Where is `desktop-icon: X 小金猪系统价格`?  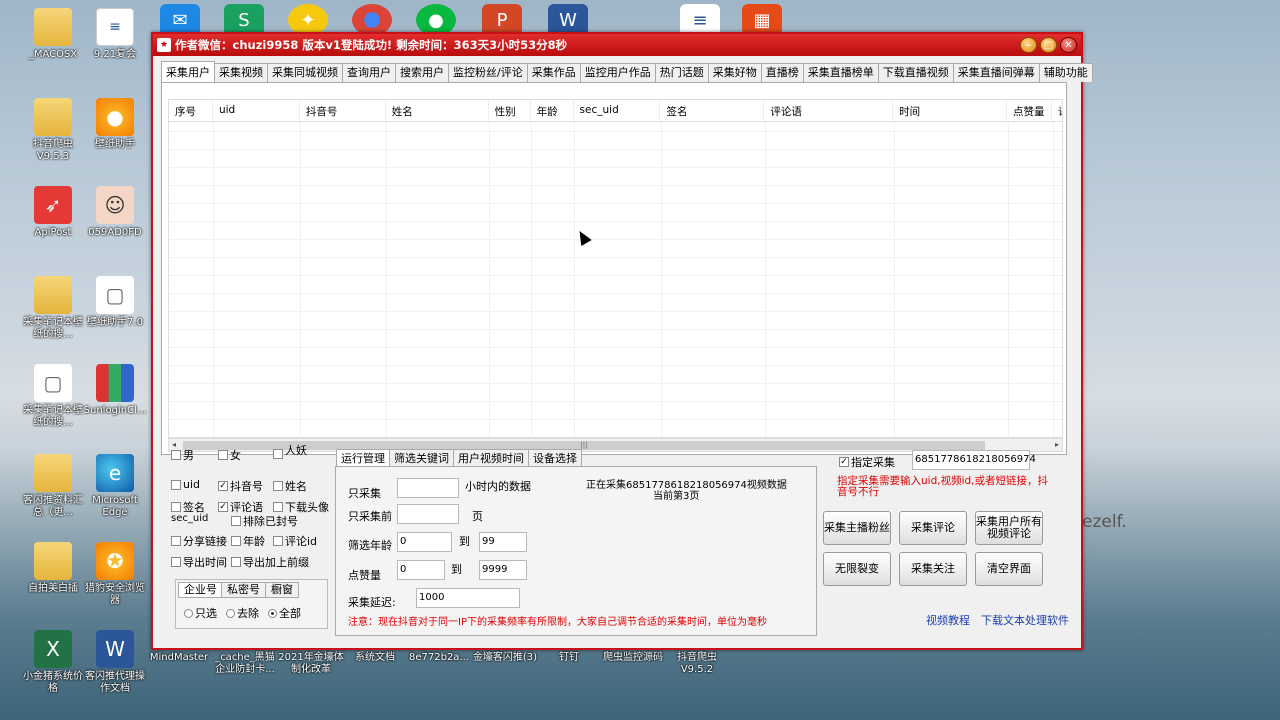 desktop-icon: X 小金猪系统价格 is located at coordinates (53, 662).